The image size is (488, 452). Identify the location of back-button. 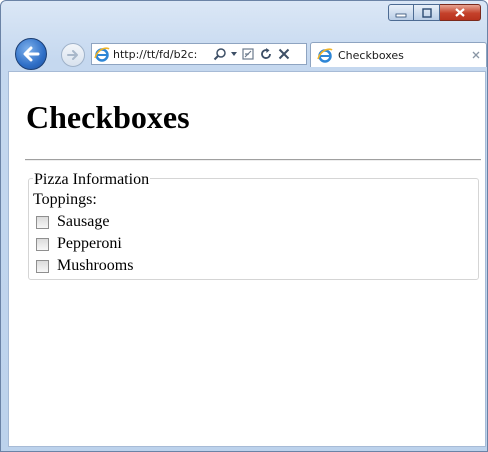
(31, 54).